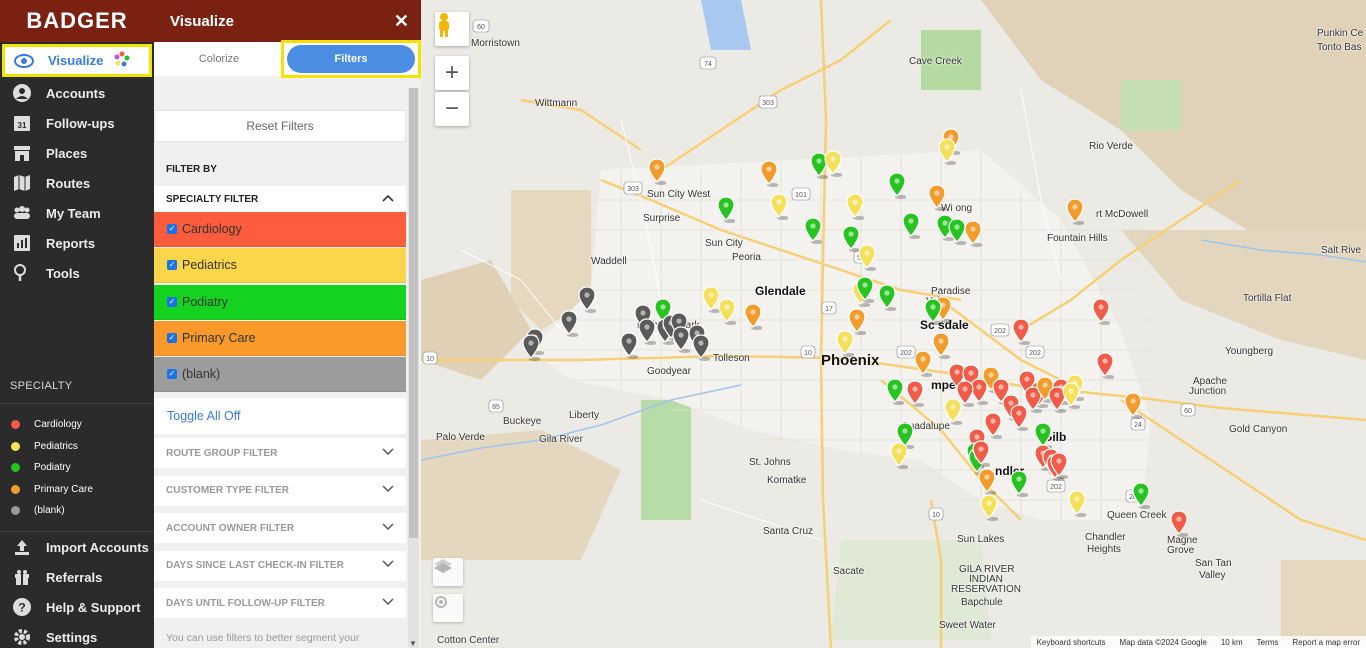 This screenshot has height=648, width=1366. Describe the element at coordinates (77, 635) in the screenshot. I see `sidebar-item-settings: Settings` at that location.